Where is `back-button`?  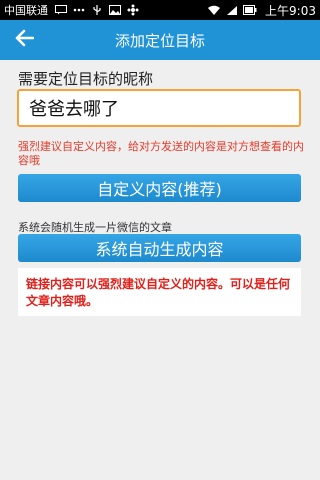 back-button is located at coordinates (24, 40).